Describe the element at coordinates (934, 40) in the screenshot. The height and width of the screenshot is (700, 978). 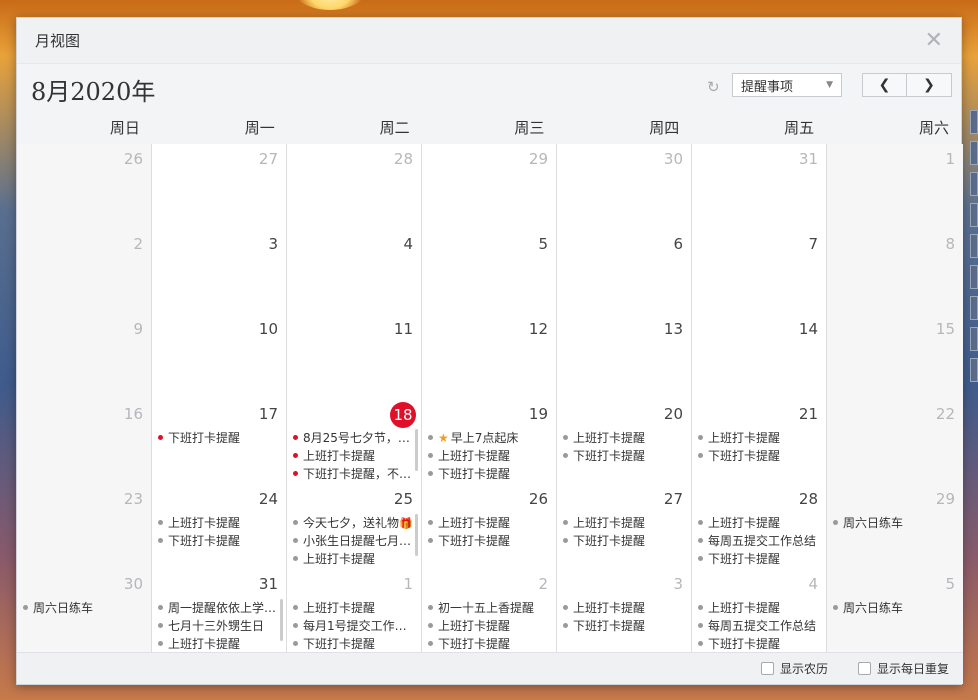
I see `close-icon: ✕` at that location.